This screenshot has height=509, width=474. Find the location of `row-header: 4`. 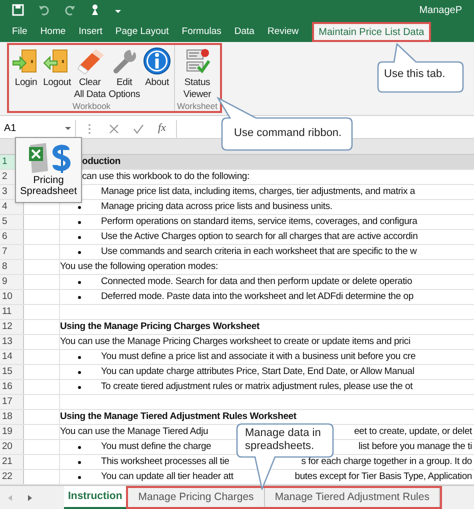

row-header: 4 is located at coordinates (5, 206).